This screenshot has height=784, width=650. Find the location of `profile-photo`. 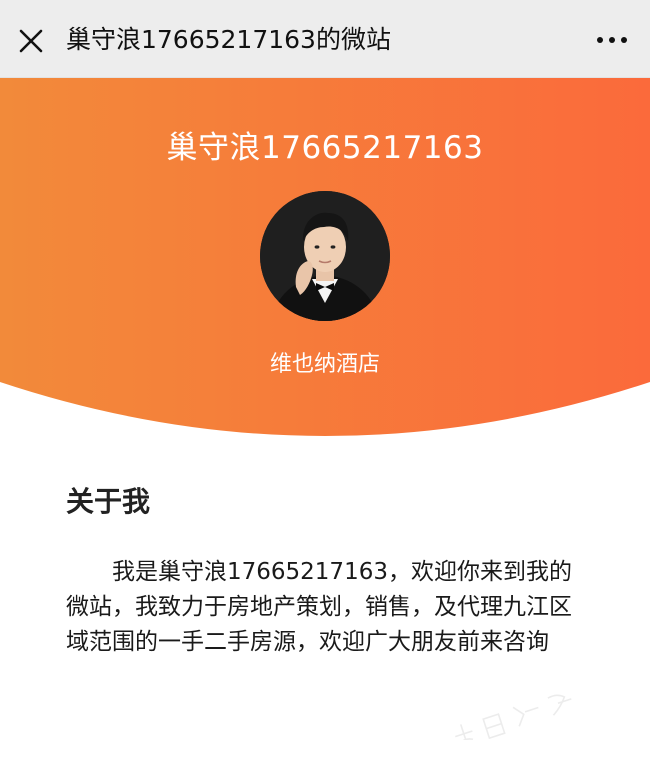

profile-photo is located at coordinates (325, 256).